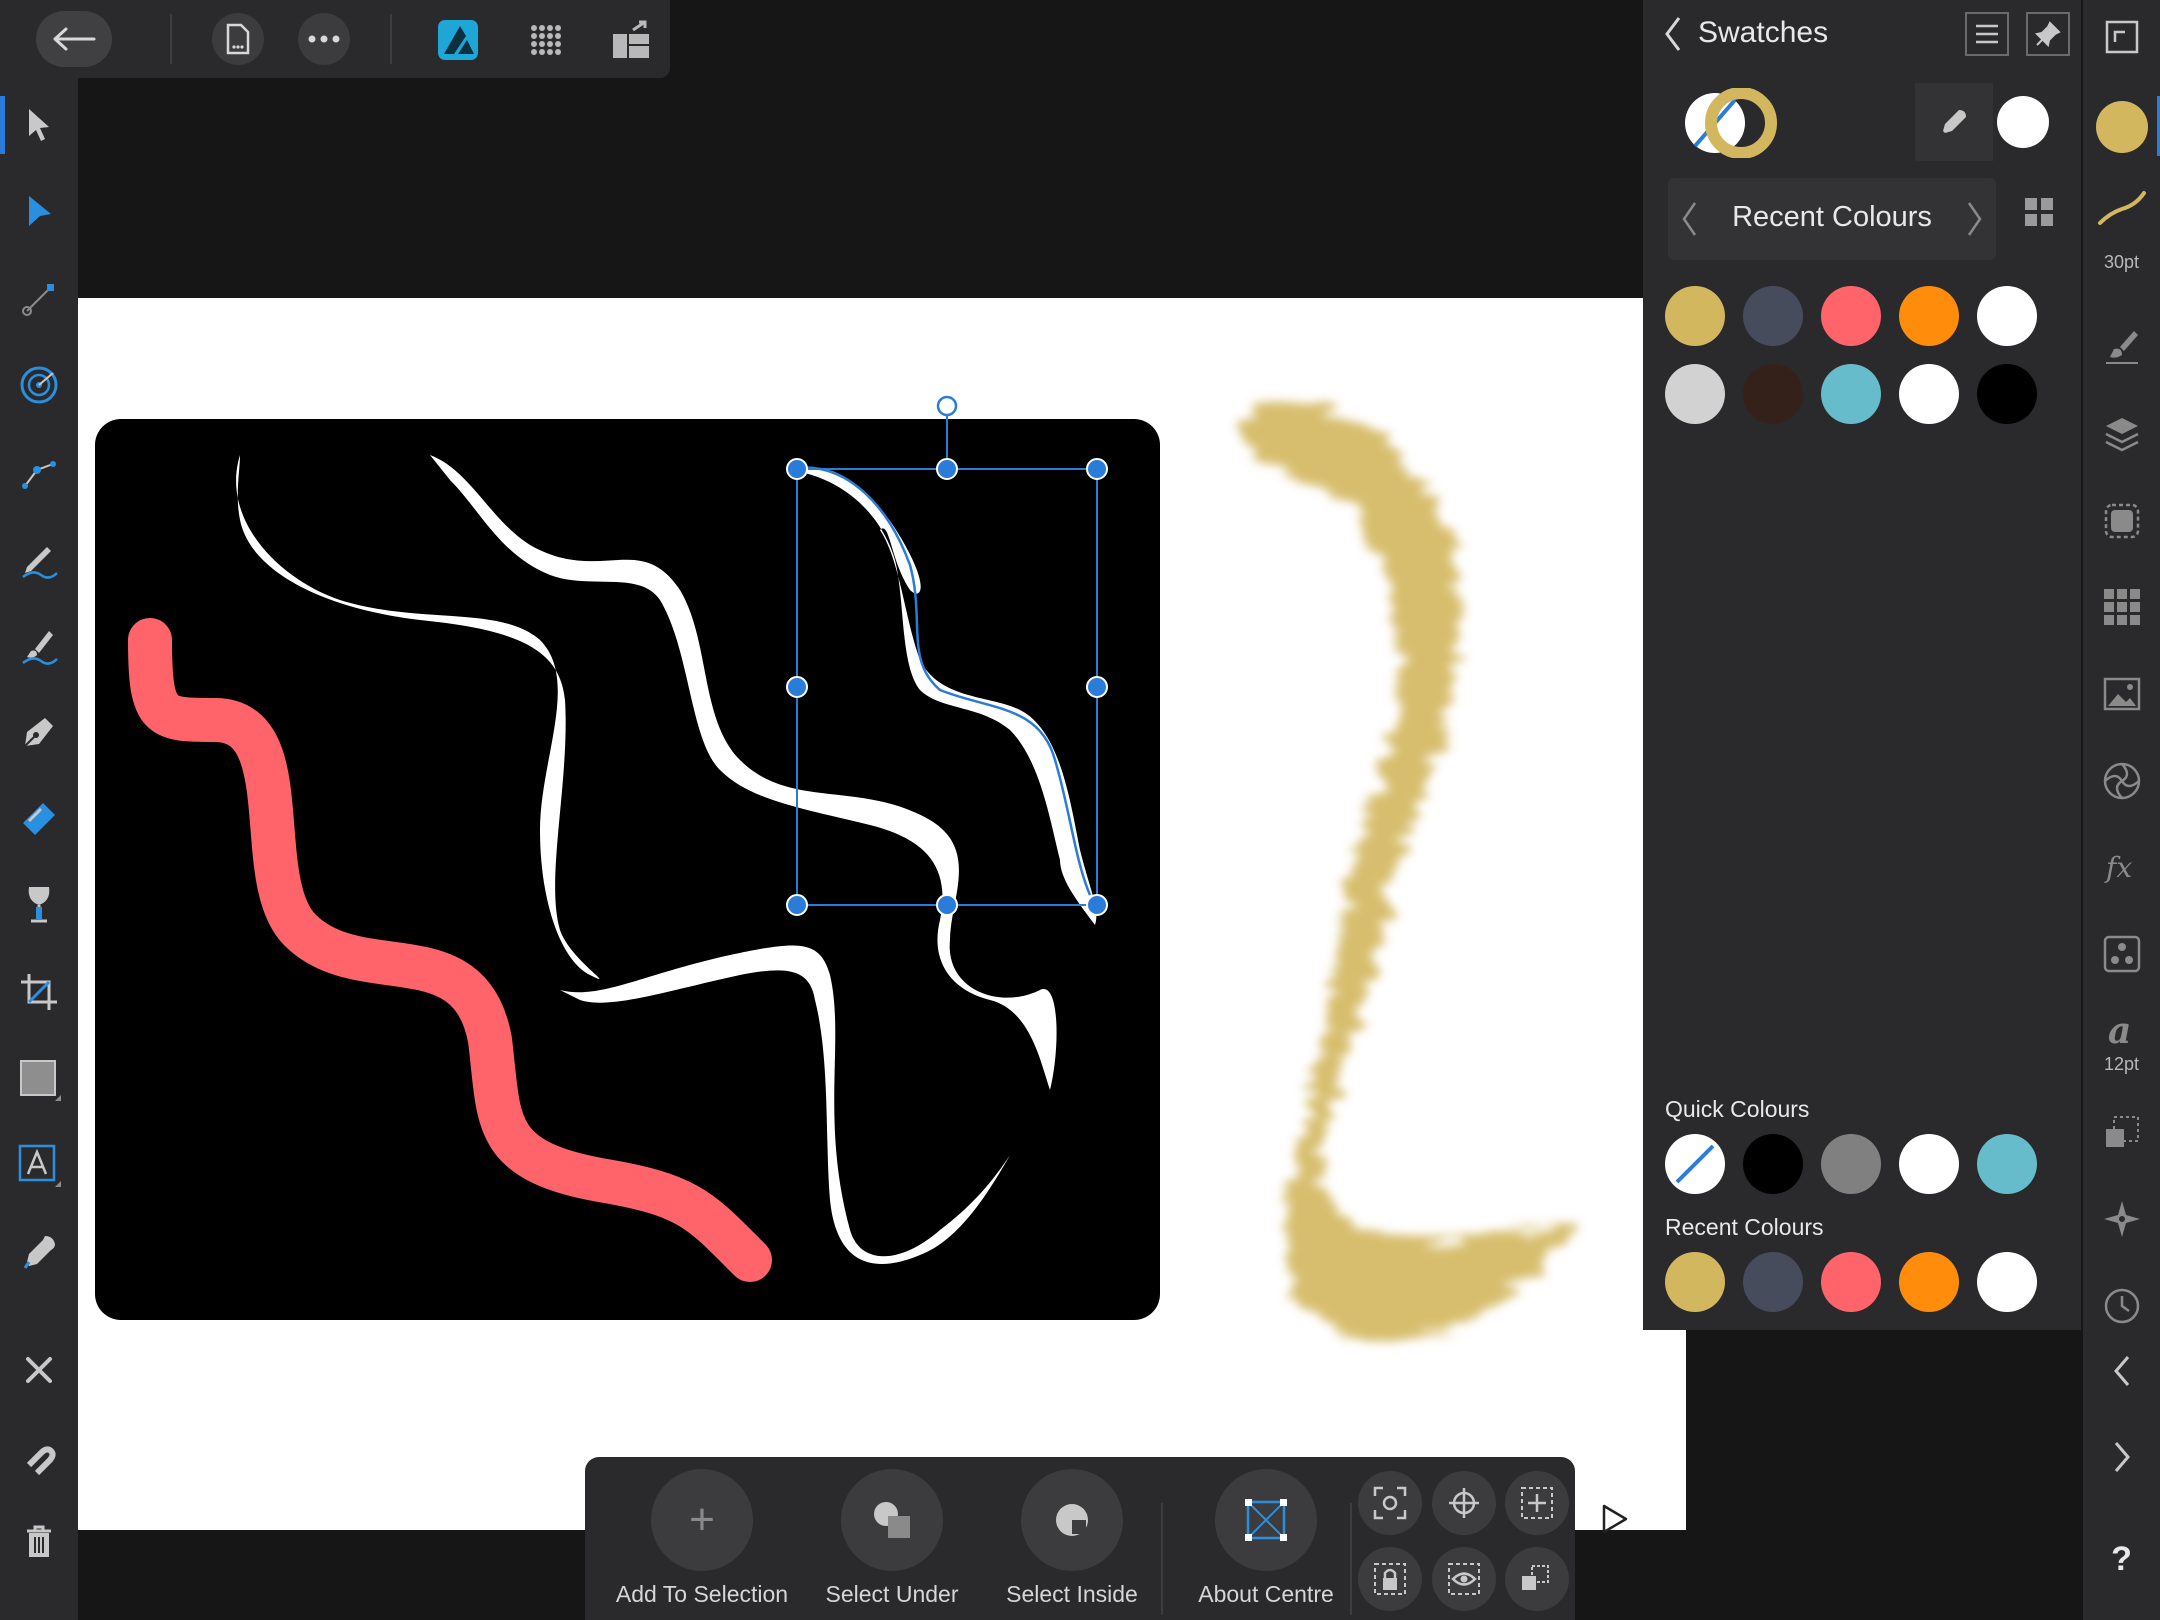  I want to click on palette-name: Recent Colours, so click(1832, 217).